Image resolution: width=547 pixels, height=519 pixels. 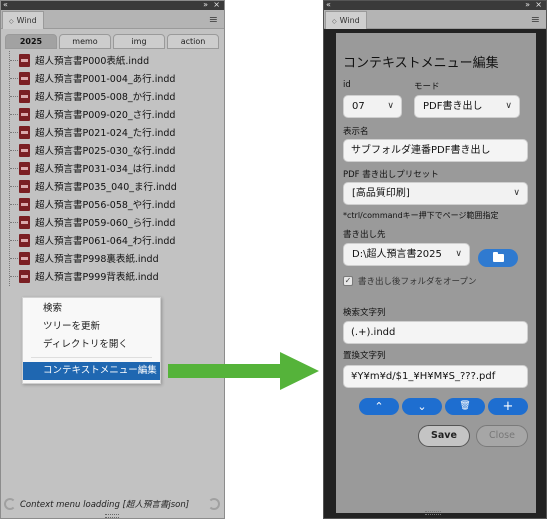 What do you see at coordinates (105, 505) in the screenshot?
I see `status-text: Context menu loadding [超人預言書json]` at bounding box center [105, 505].